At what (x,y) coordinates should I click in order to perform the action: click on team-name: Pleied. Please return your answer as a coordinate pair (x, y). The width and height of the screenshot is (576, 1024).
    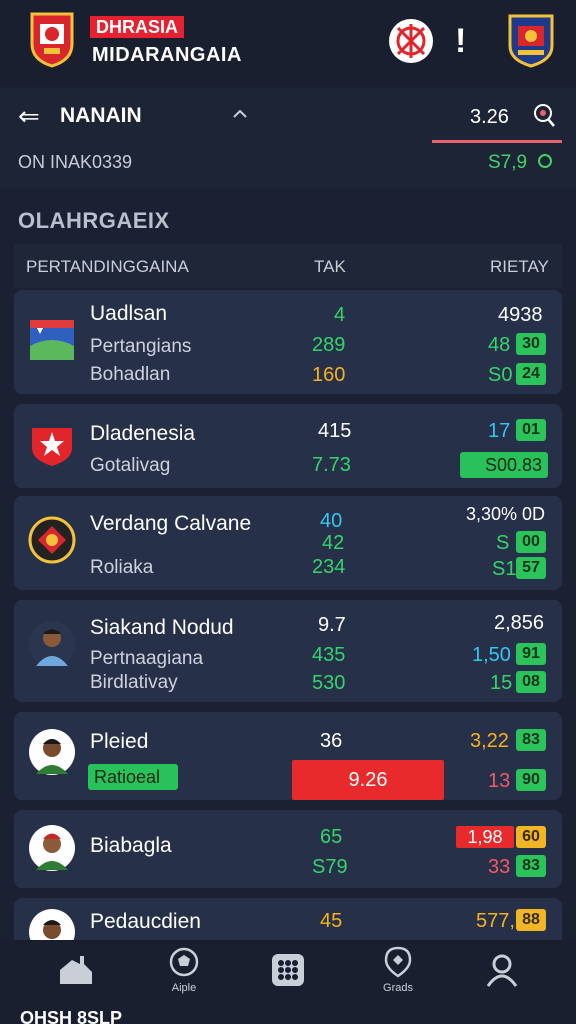
    Looking at the image, I should click on (119, 741).